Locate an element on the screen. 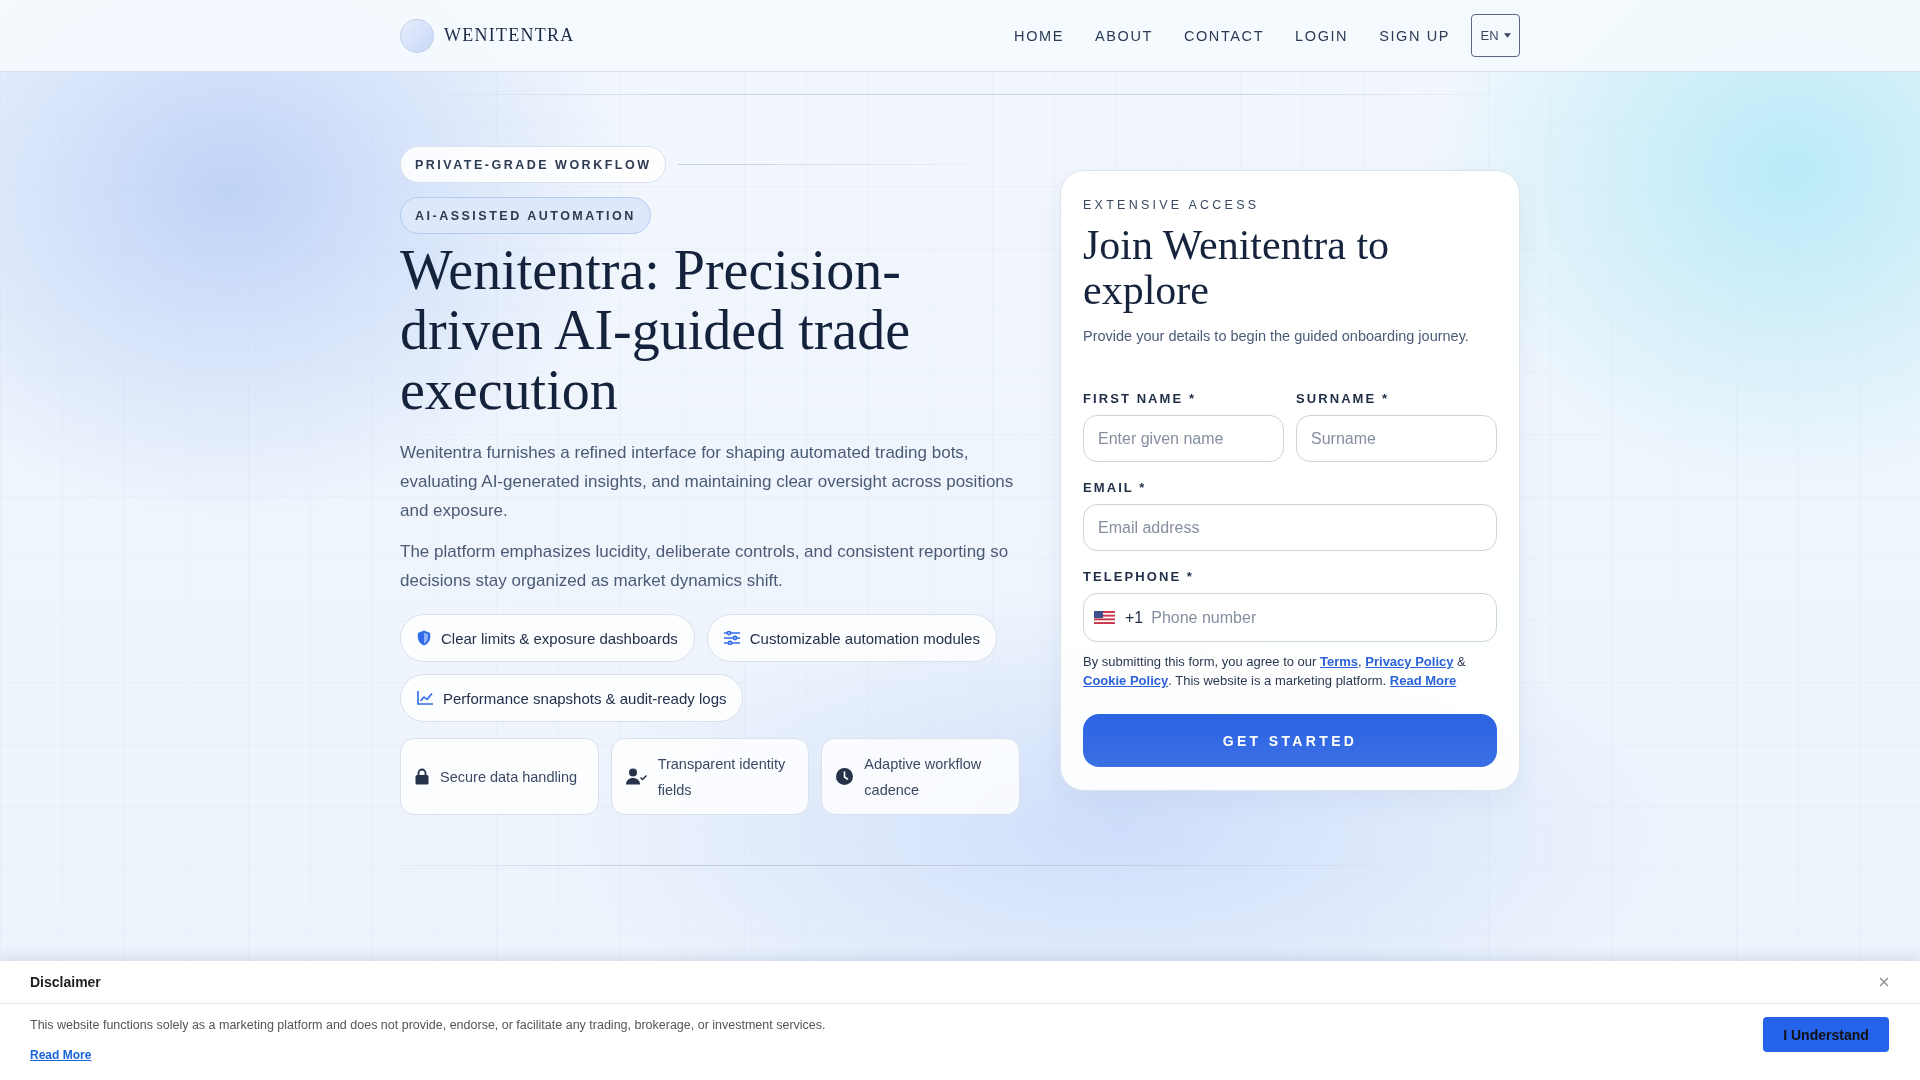 The image size is (1920, 1080). flag-icon is located at coordinates (1104, 617).